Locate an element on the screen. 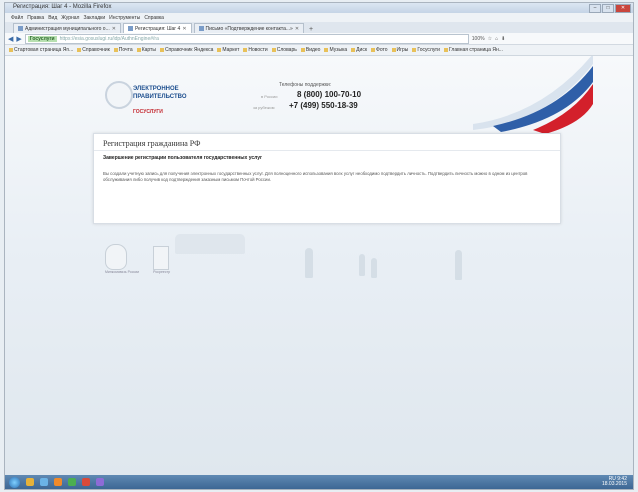 The height and width of the screenshot is (492, 638). phone2-label: за рубежом is located at coordinates (264, 107).